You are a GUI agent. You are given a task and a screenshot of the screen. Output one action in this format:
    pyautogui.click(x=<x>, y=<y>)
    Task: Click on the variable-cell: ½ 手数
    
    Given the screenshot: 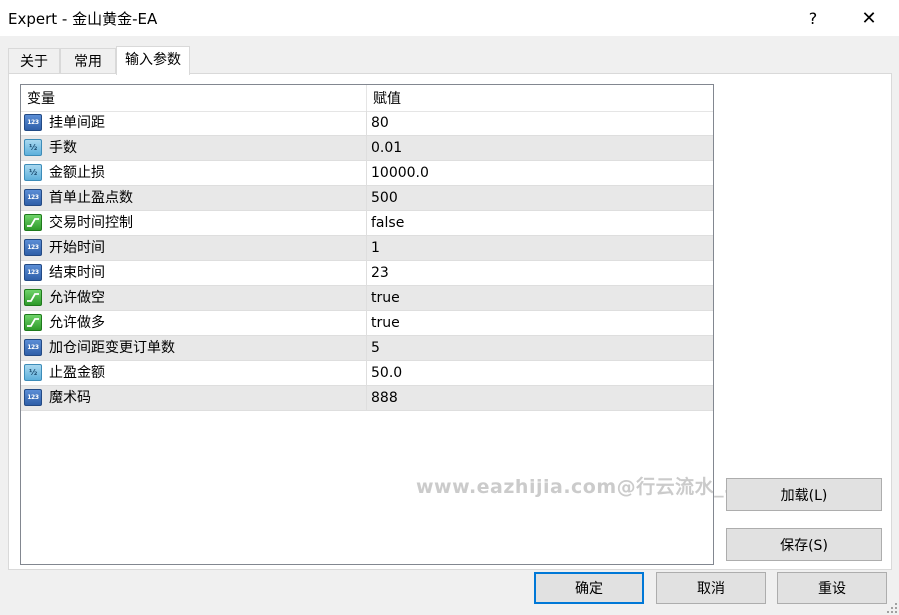 What is the action you would take?
    pyautogui.click(x=194, y=148)
    